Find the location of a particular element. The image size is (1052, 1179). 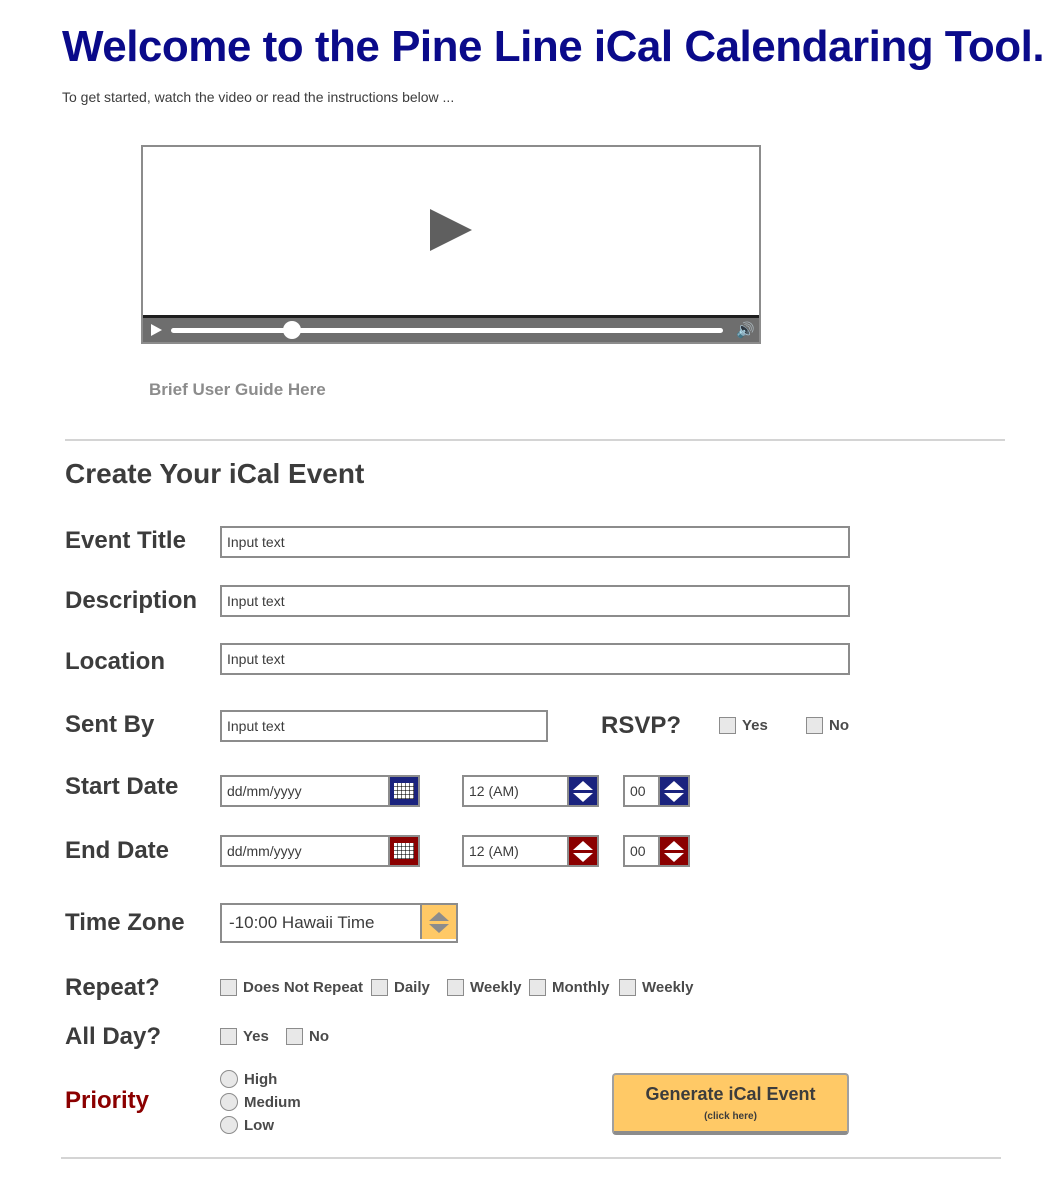

time-zone-select: -10:00 Hawaii Time is located at coordinates (339, 923).